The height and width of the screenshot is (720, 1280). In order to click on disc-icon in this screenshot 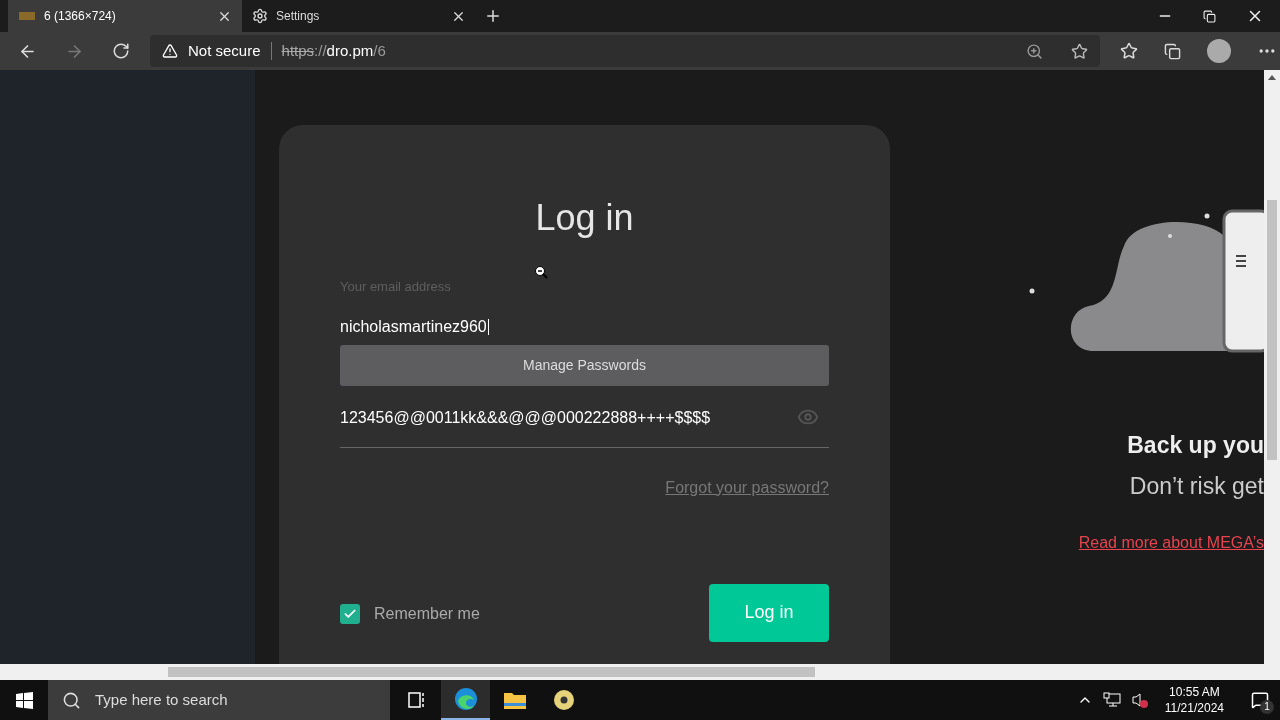, I will do `click(563, 700)`.